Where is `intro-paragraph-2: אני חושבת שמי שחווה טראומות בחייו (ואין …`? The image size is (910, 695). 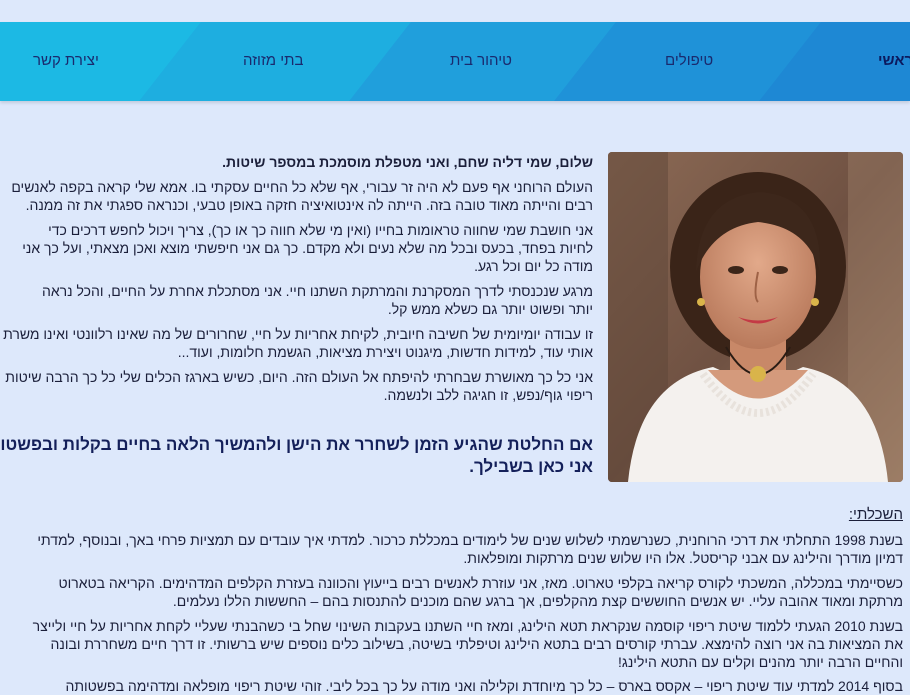 intro-paragraph-2: אני חושבת שמי שחווה טראומות בחייו (ואין … is located at coordinates (296, 248).